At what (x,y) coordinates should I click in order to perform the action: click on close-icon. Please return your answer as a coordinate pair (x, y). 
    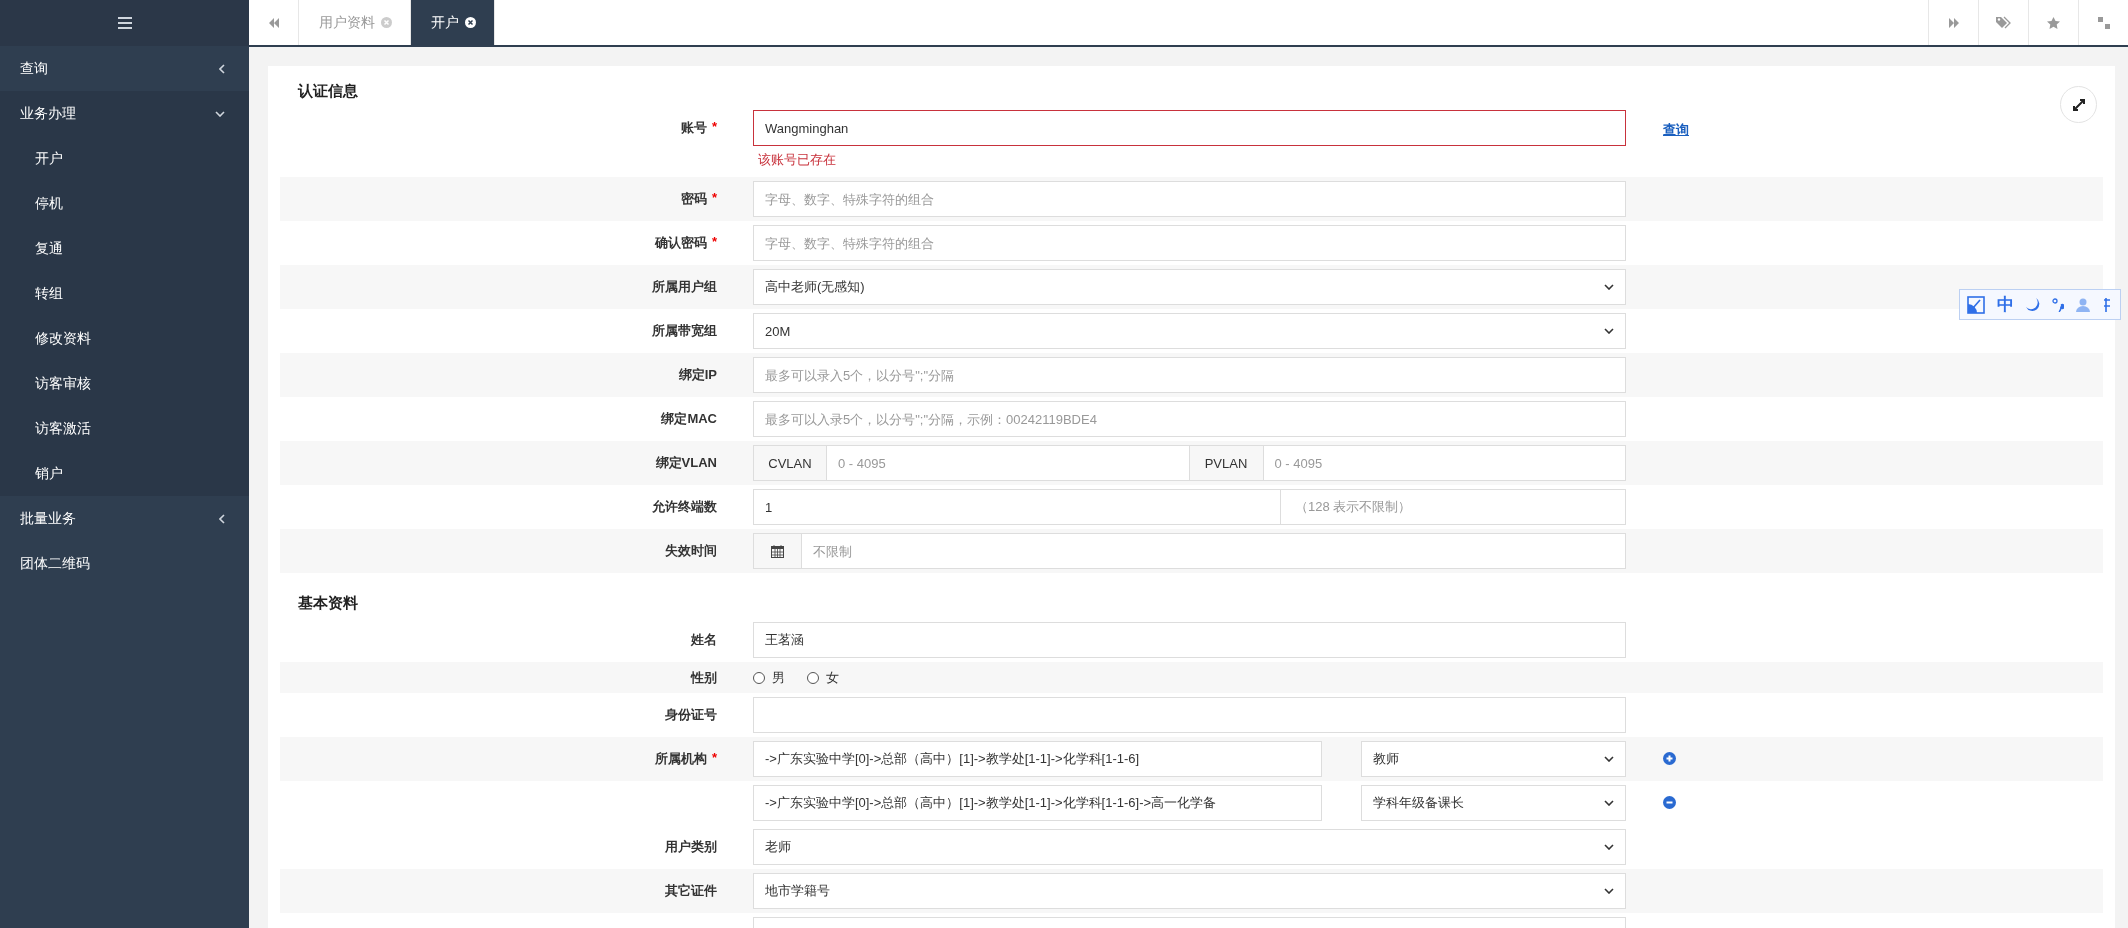
    Looking at the image, I should click on (470, 22).